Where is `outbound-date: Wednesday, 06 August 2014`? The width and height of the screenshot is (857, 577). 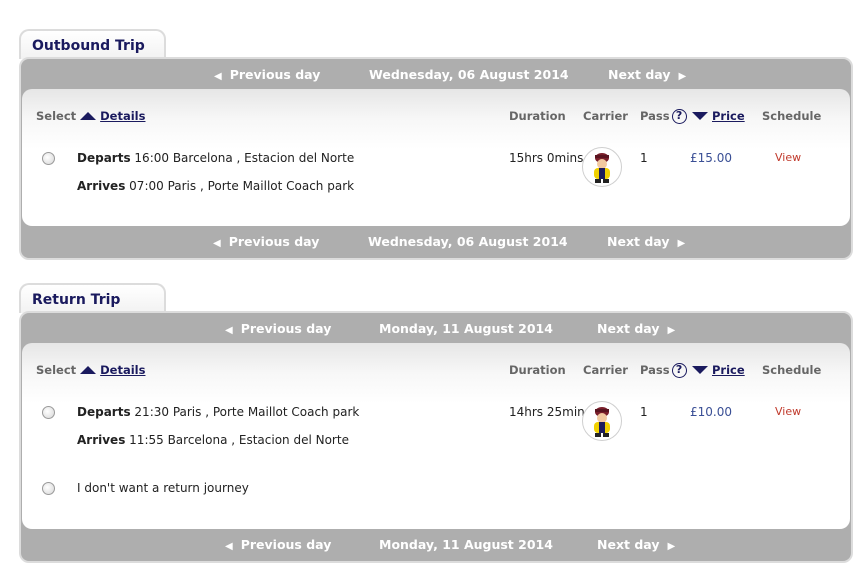 outbound-date: Wednesday, 06 August 2014 is located at coordinates (469, 74).